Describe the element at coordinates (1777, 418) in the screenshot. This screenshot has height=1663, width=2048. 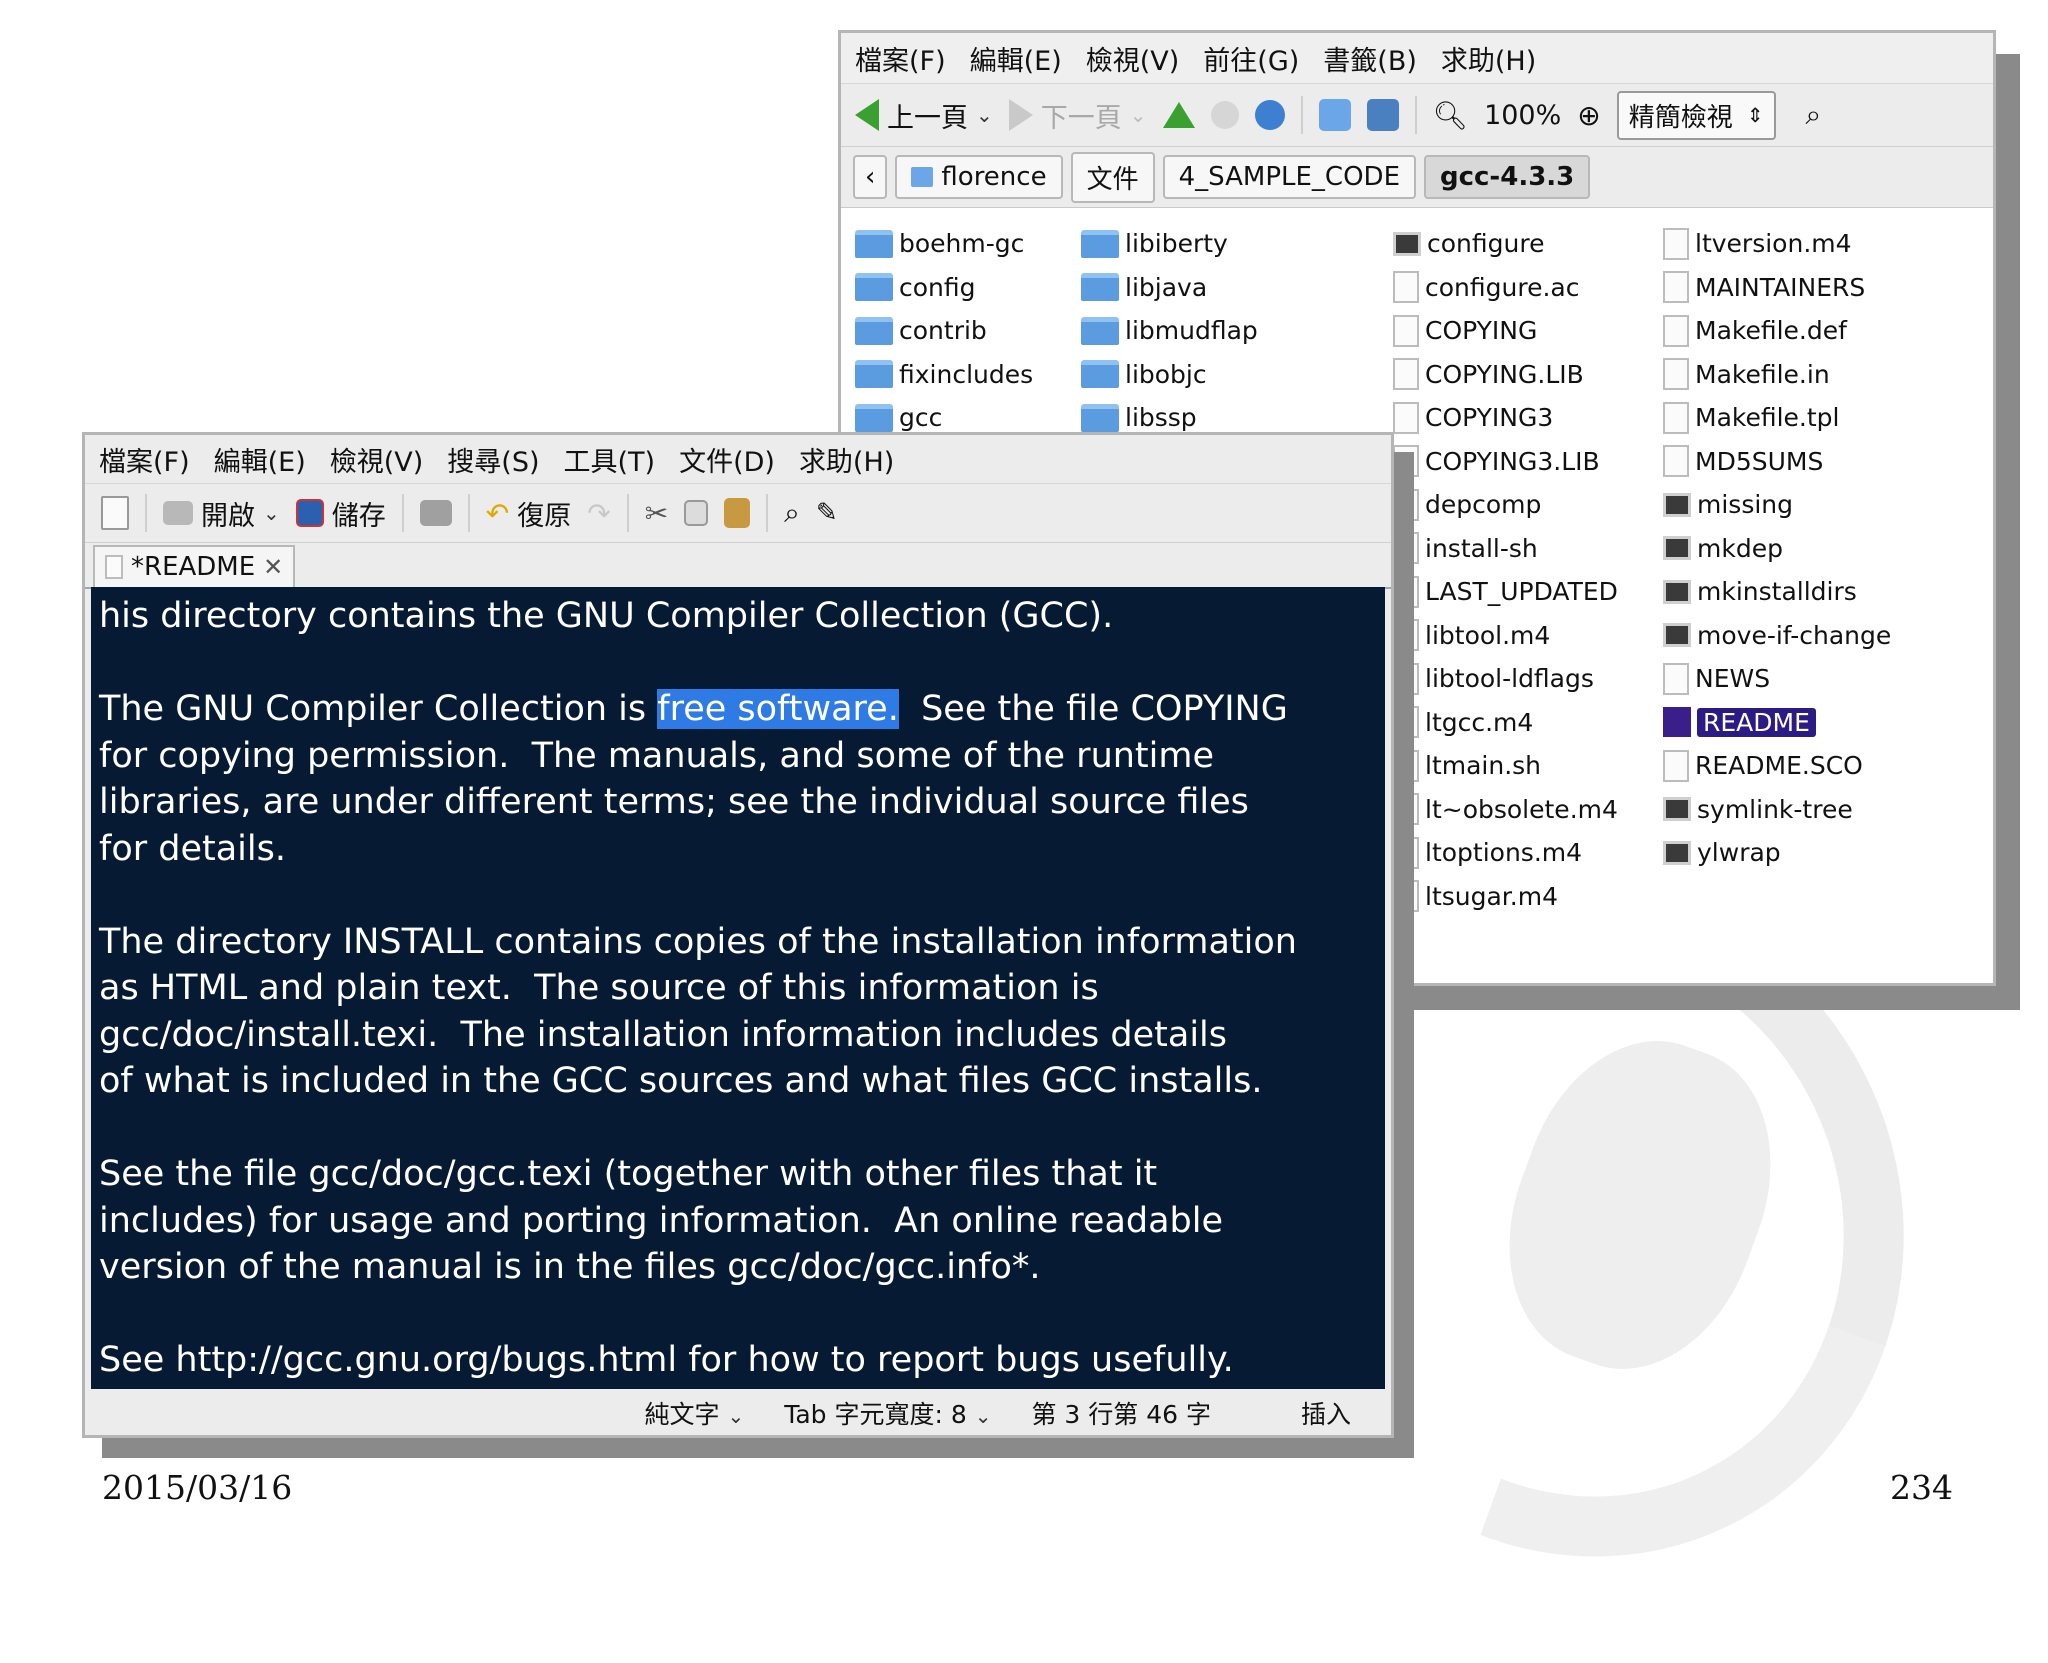
I see `file-item: Makefile.tpl` at that location.